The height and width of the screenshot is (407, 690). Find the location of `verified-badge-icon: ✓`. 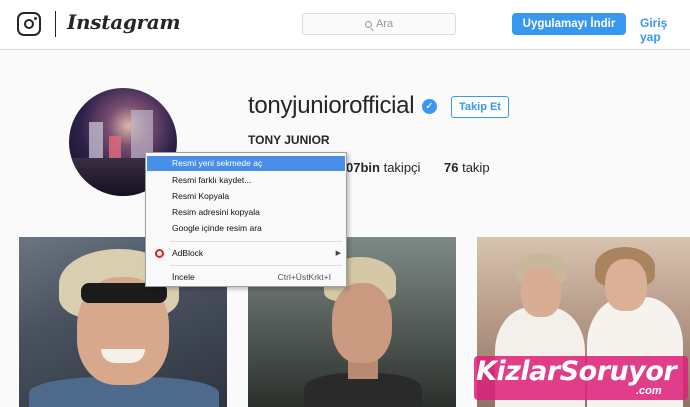

verified-badge-icon: ✓ is located at coordinates (429, 106).